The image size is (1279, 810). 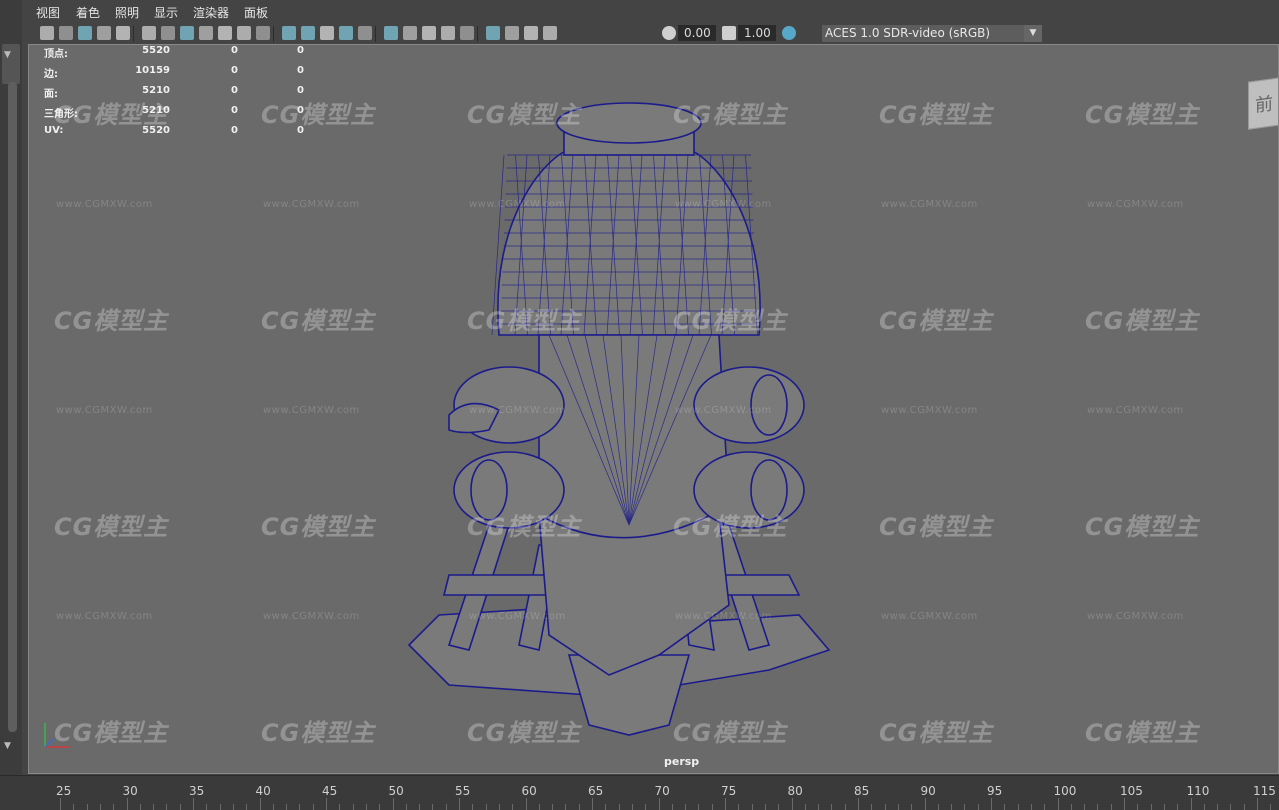 I want to click on wireframe-on-shaded-icon, so click(x=346, y=33).